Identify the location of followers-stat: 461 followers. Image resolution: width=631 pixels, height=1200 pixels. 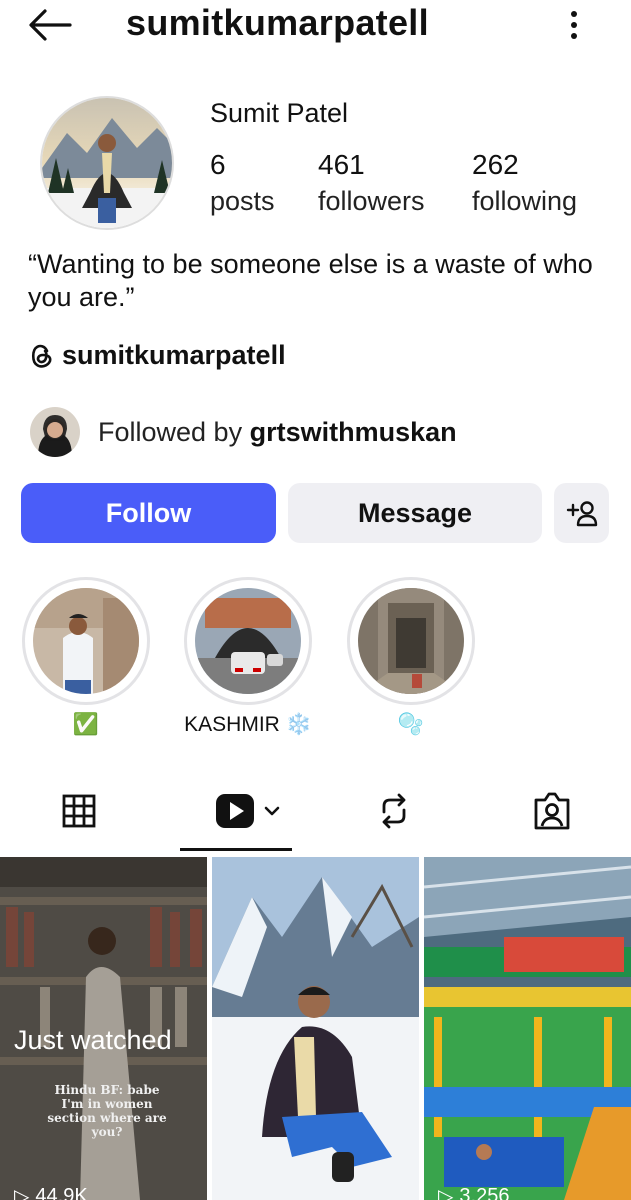
(371, 184).